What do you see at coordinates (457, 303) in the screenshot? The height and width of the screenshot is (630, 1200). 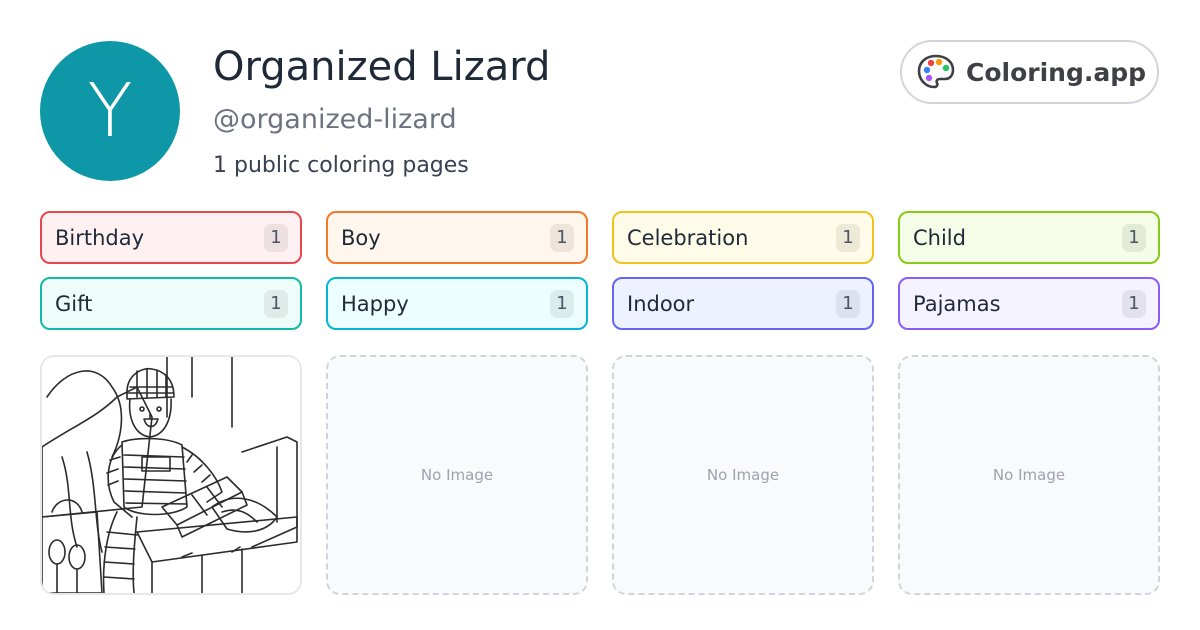 I see `tag-chip-happy: Happy 1` at bounding box center [457, 303].